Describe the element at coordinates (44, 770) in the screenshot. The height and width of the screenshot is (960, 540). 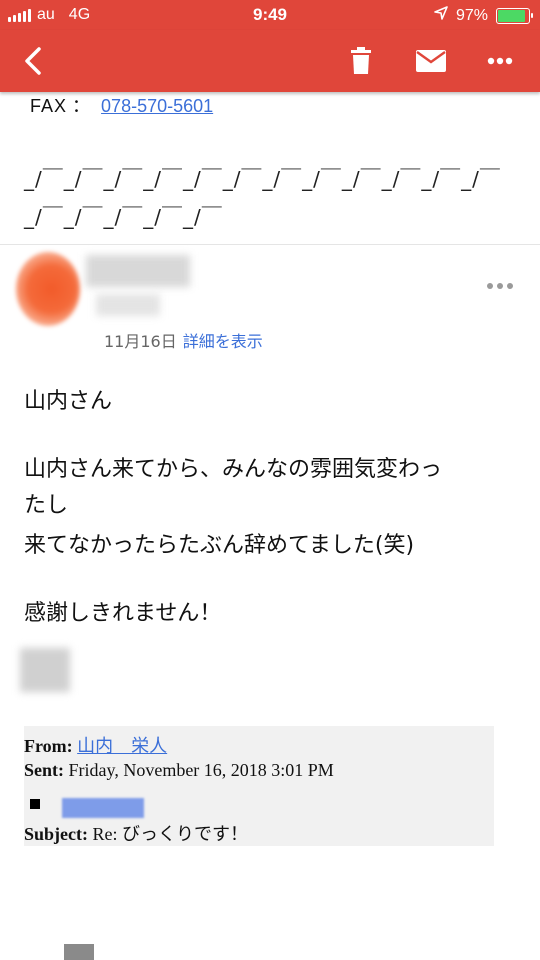
I see `sent-label: Sent:` at that location.